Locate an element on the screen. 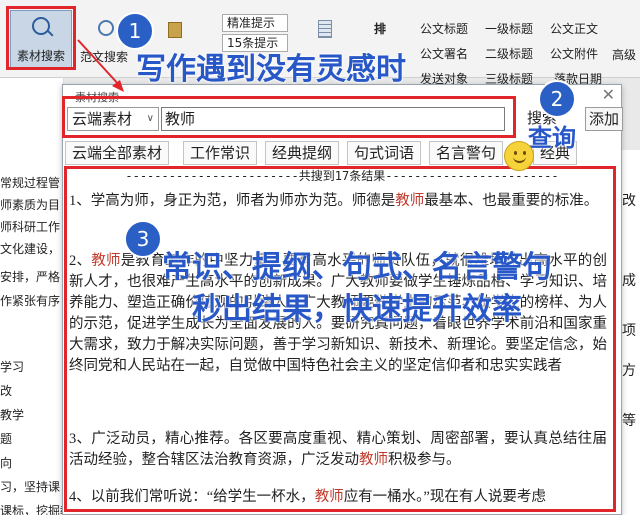  smiley-emoji-icon is located at coordinates (519, 156).